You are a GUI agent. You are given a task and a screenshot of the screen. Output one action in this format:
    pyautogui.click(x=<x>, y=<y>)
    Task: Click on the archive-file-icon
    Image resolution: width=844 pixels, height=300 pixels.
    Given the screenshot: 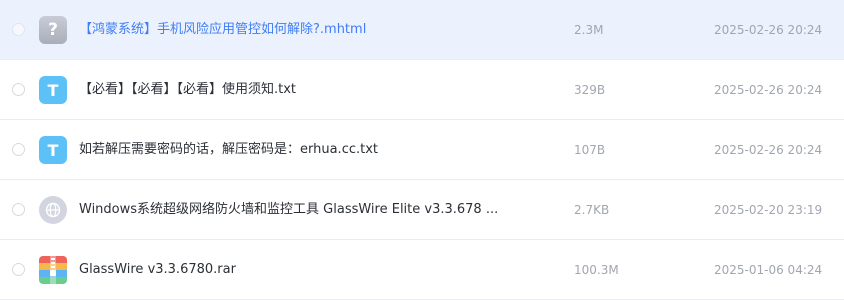 What is the action you would take?
    pyautogui.click(x=53, y=270)
    